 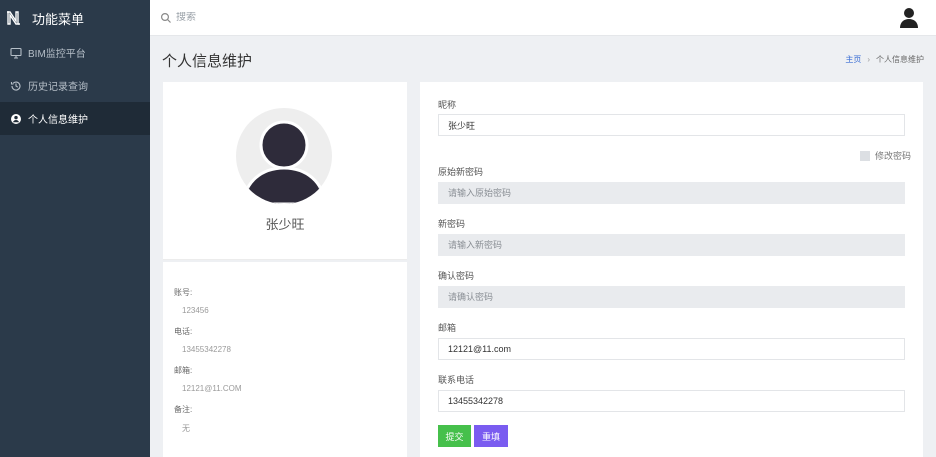 I want to click on breadcrumb: 主页 › 个人信息维护, so click(x=884, y=59).